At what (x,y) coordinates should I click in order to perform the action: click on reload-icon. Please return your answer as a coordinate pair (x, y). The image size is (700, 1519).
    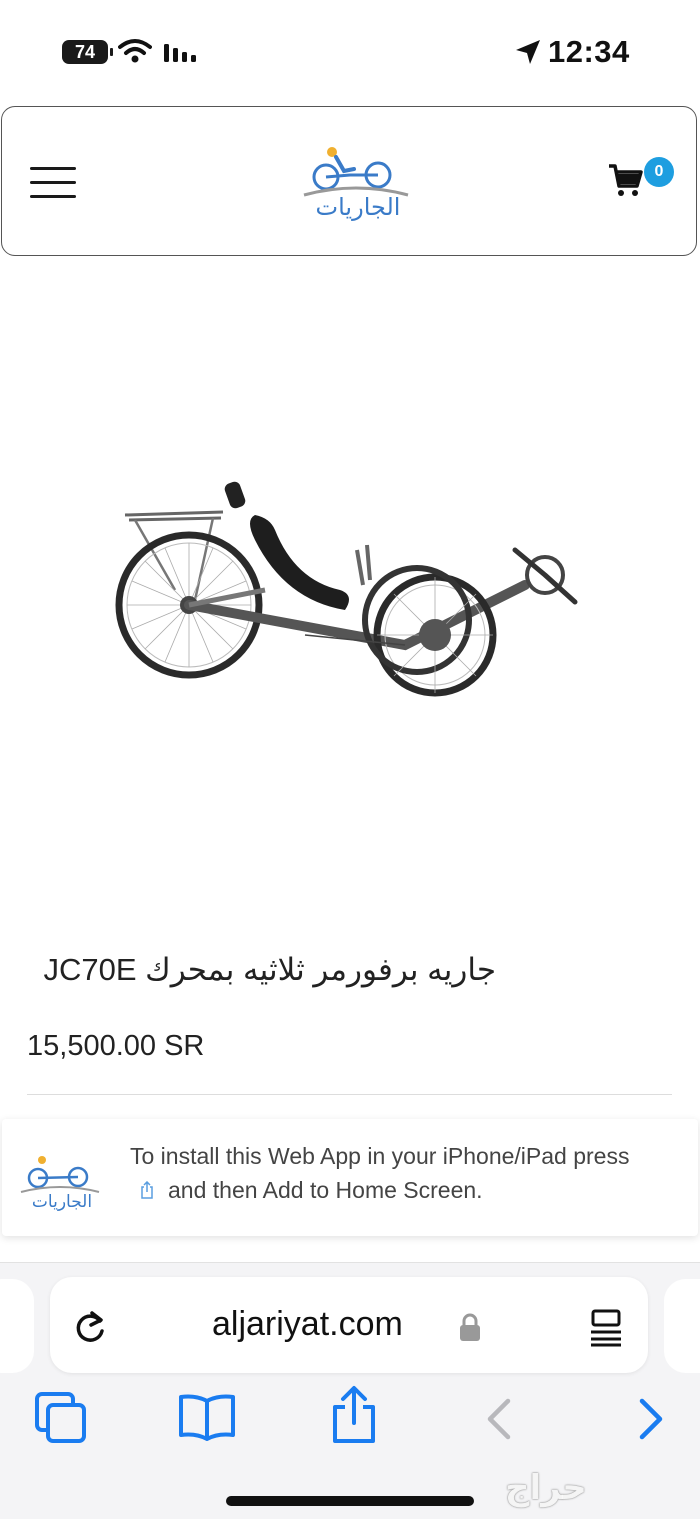
    Looking at the image, I should click on (90, 1327).